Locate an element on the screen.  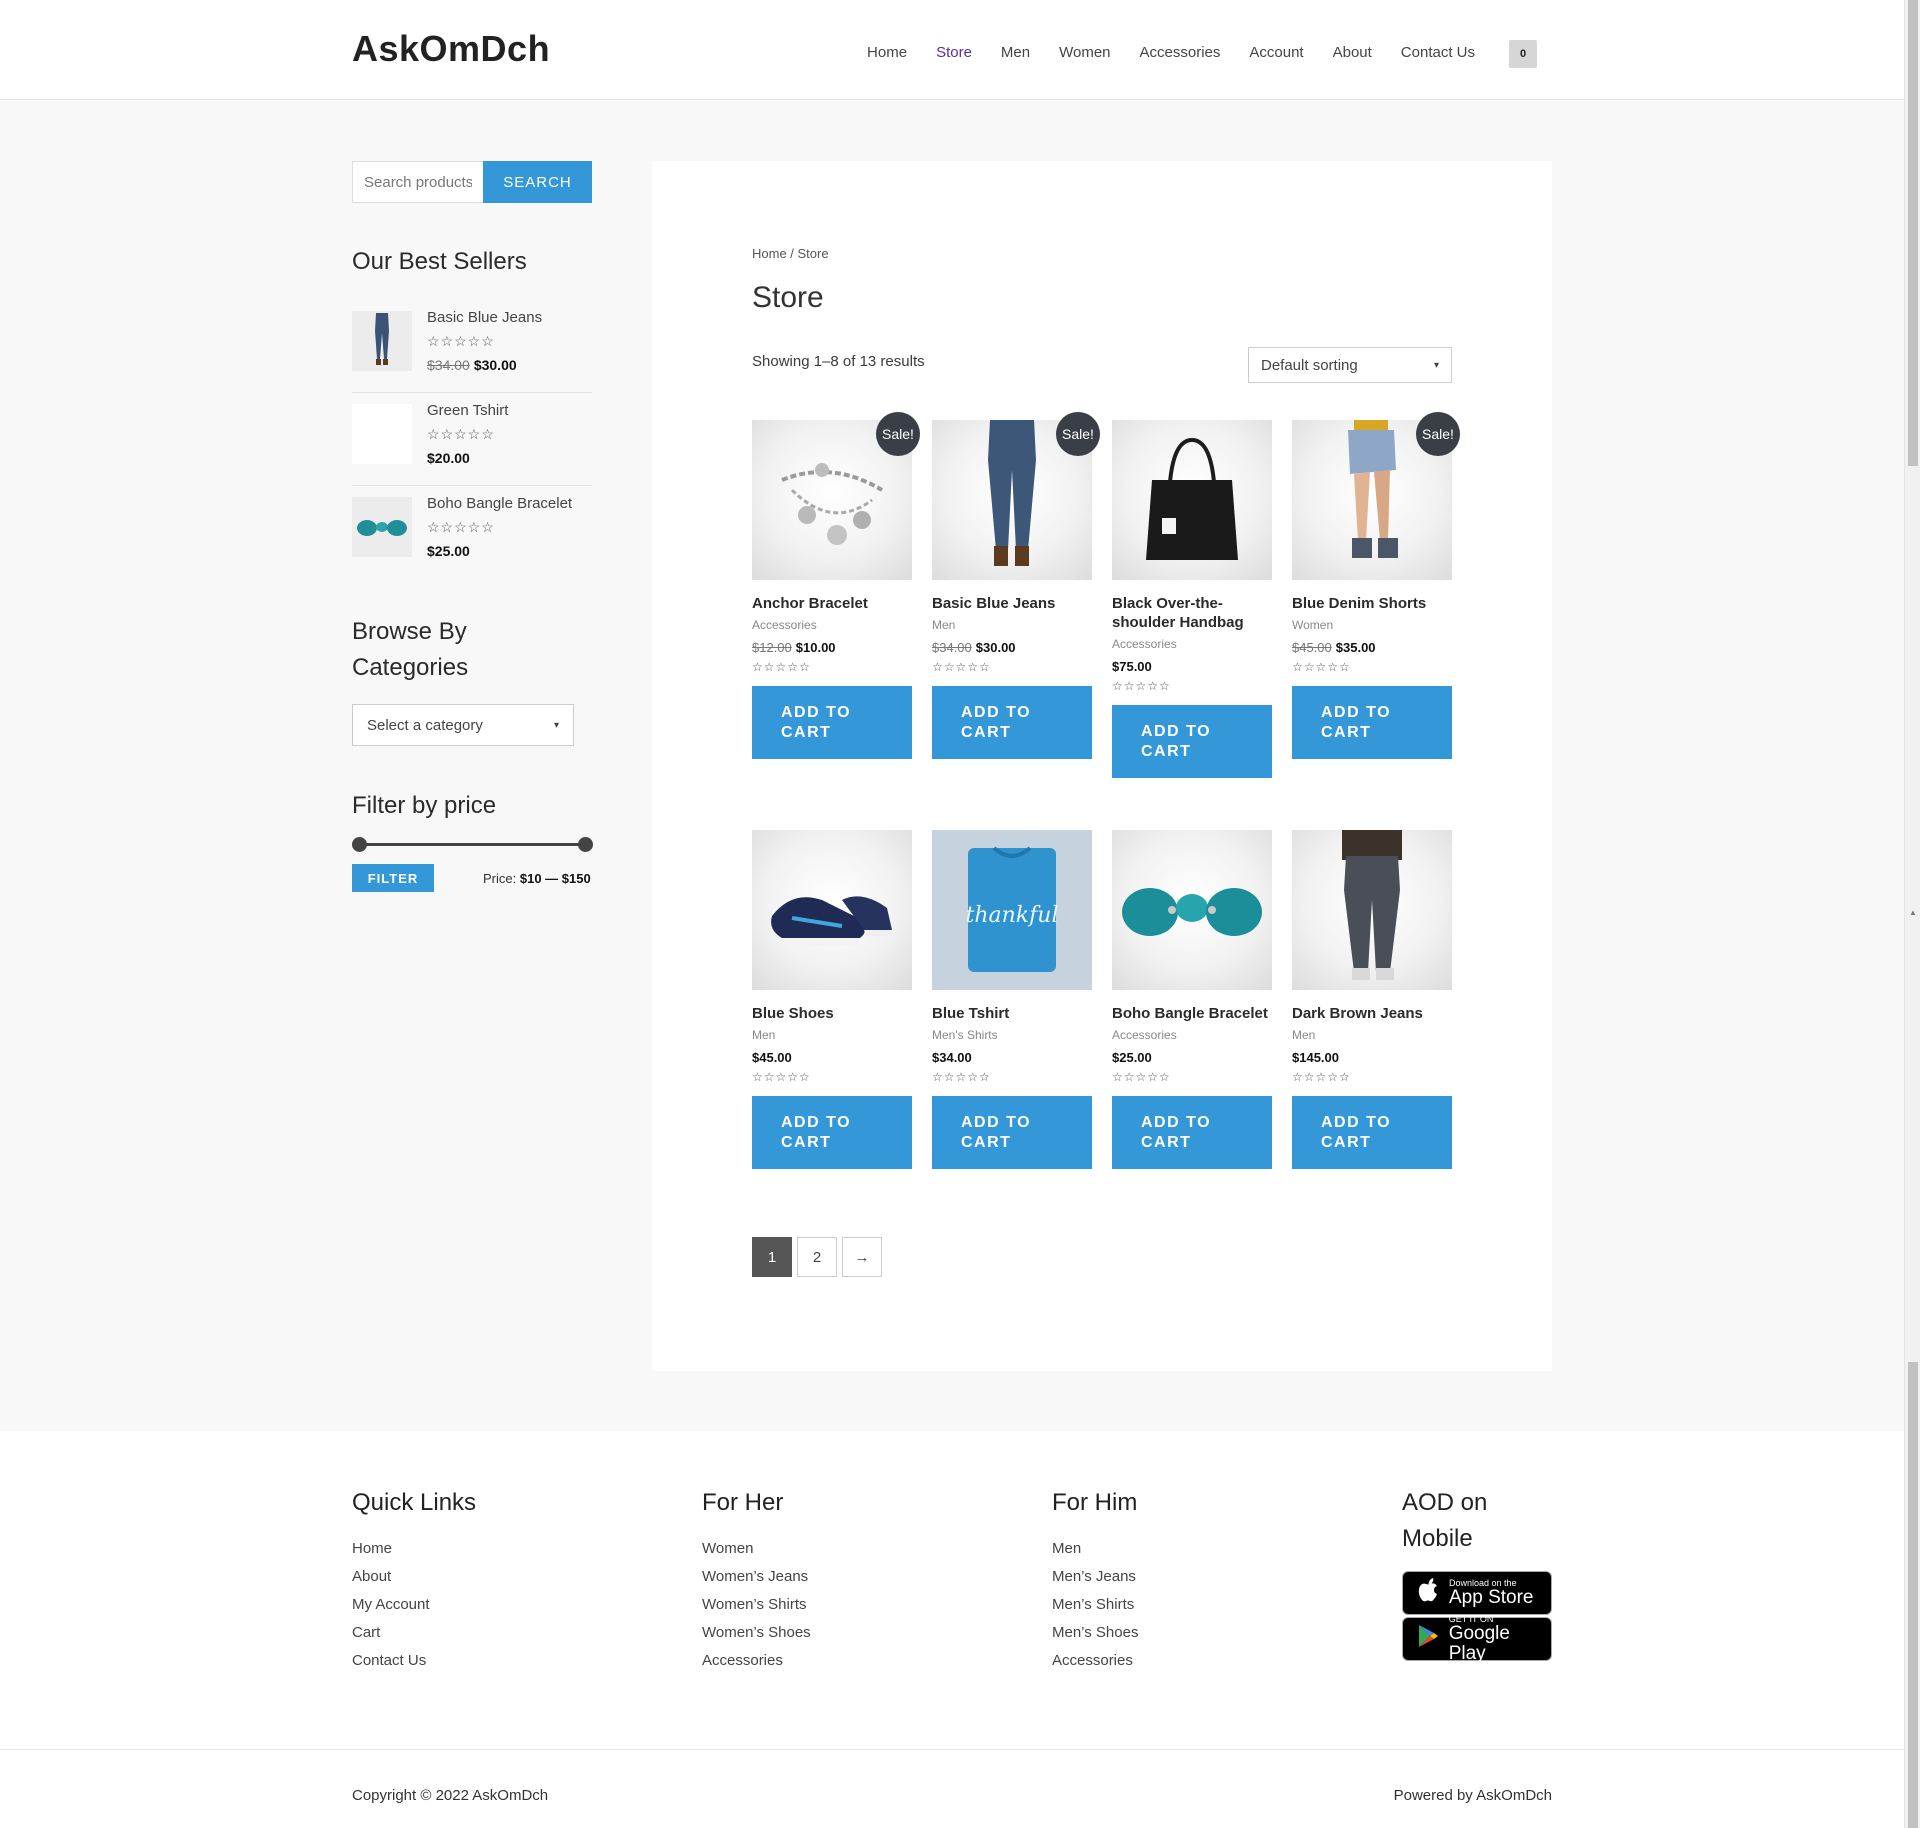
next-page-button: → is located at coordinates (862, 1257).